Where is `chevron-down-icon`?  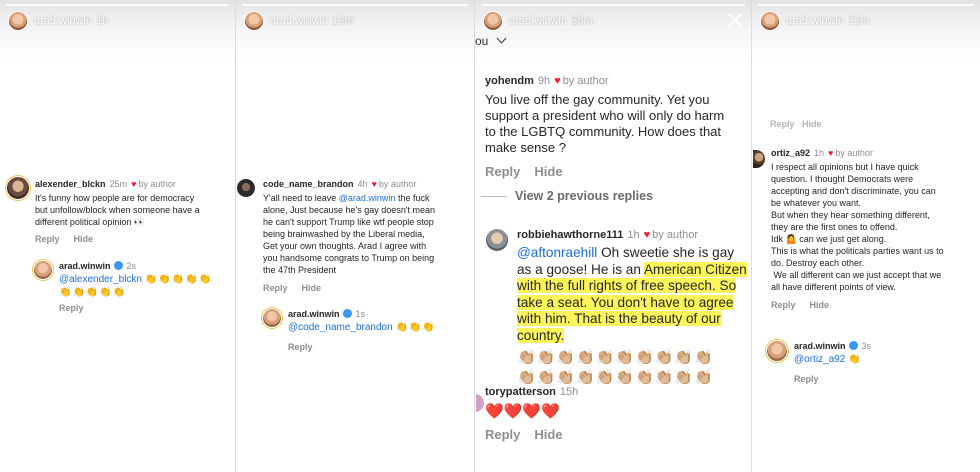
chevron-down-icon is located at coordinates (501, 38).